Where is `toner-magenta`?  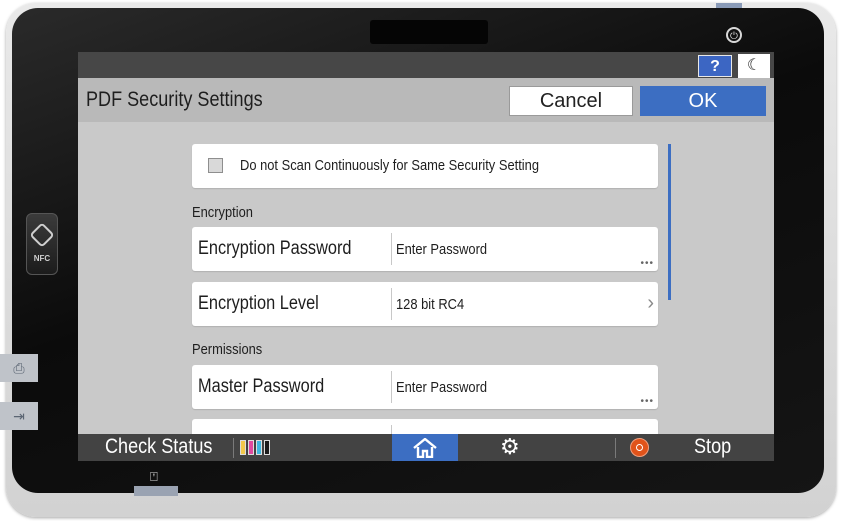
toner-magenta is located at coordinates (251, 447).